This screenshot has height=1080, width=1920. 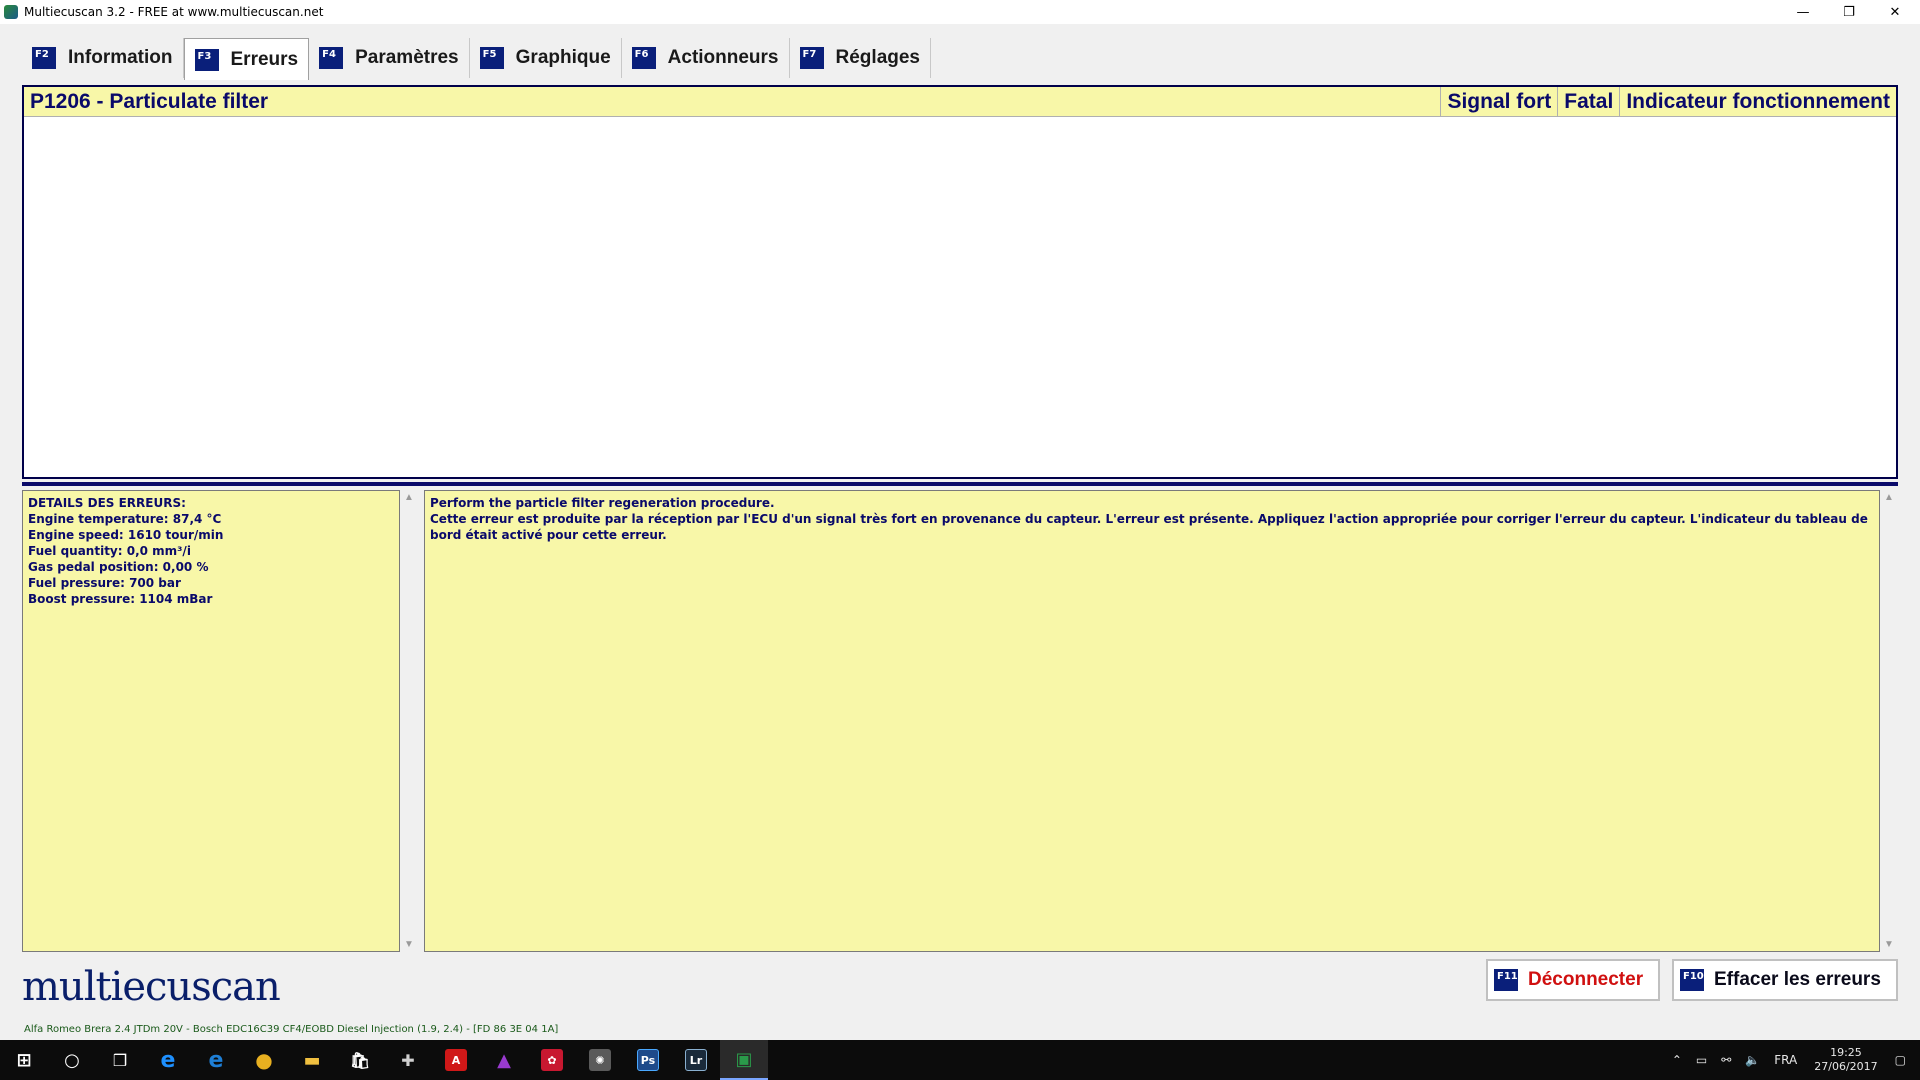 I want to click on f5-key-badge: F5, so click(x=491, y=58).